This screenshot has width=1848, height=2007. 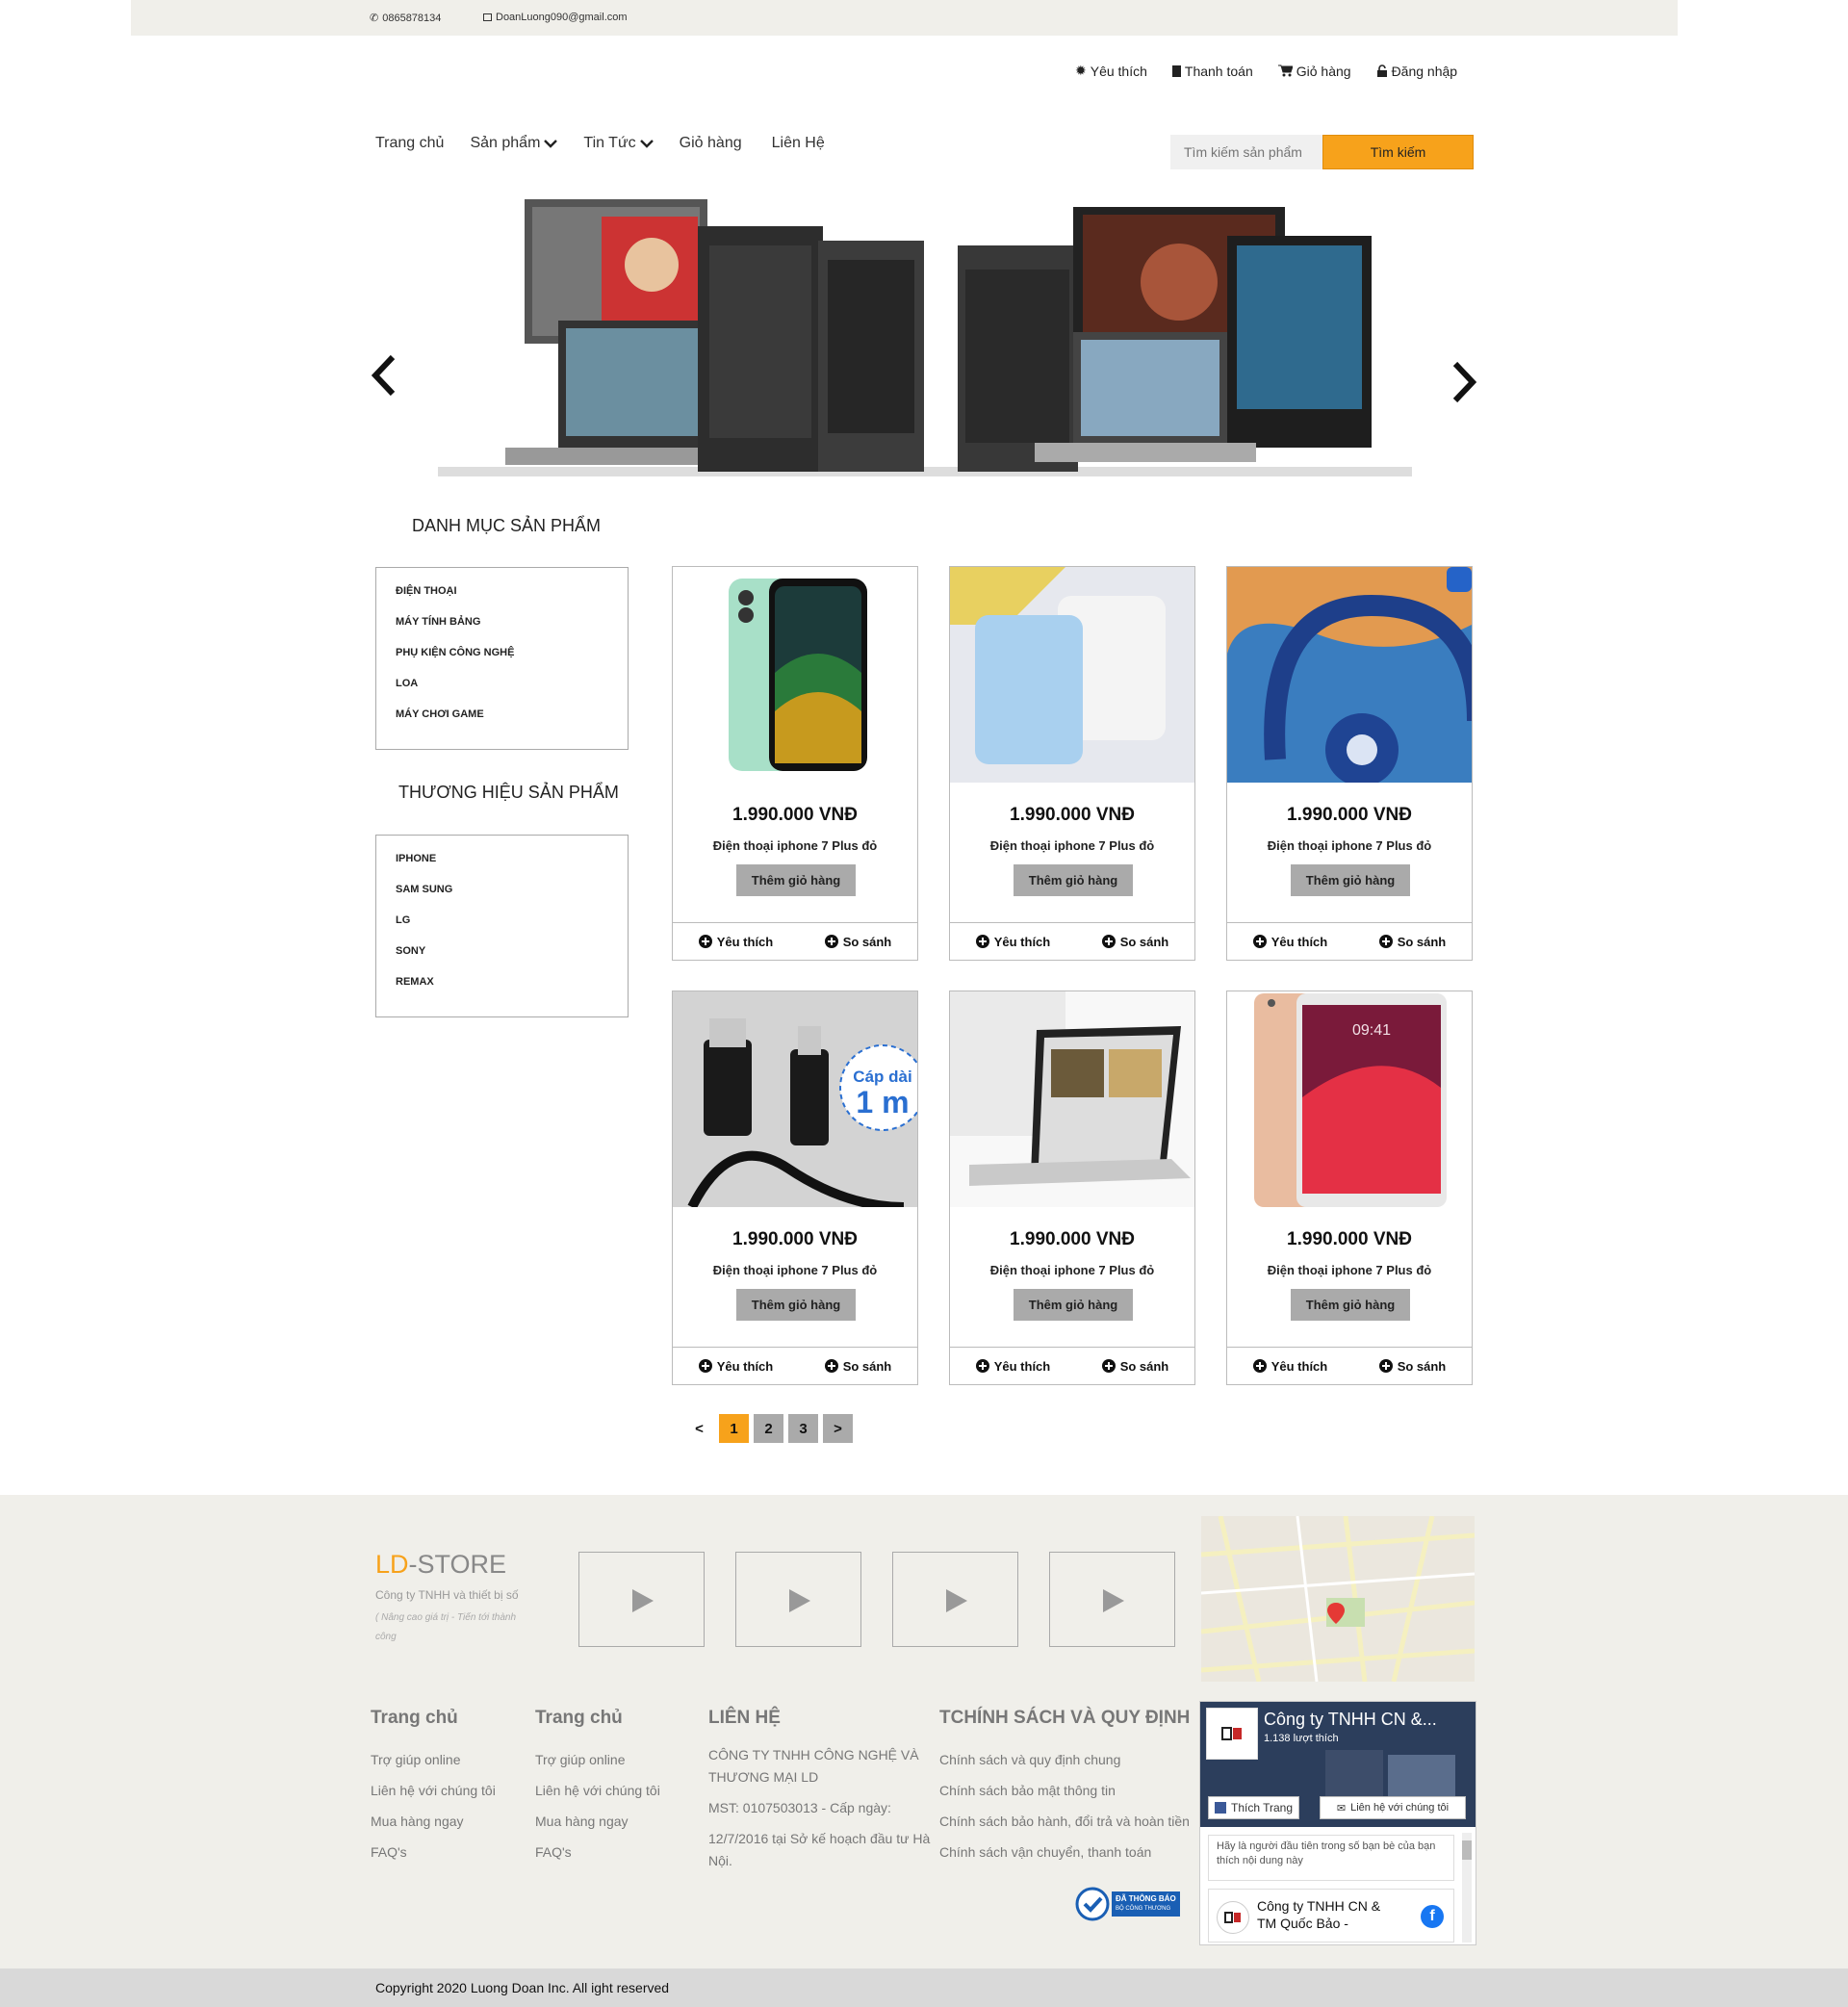 I want to click on footer-contact-line: MST: 0107503013 - Cấp ngày:, so click(x=799, y=1807).